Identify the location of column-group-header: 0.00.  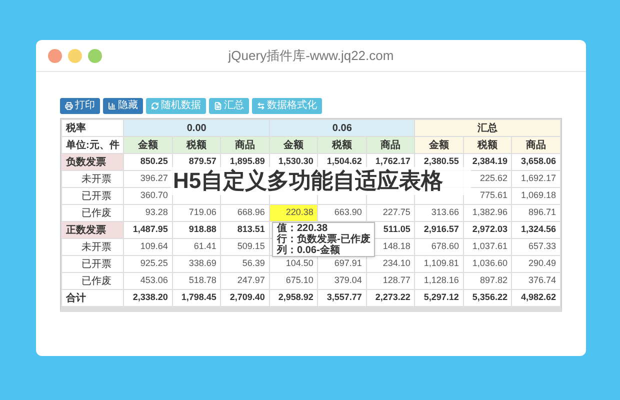
(197, 128).